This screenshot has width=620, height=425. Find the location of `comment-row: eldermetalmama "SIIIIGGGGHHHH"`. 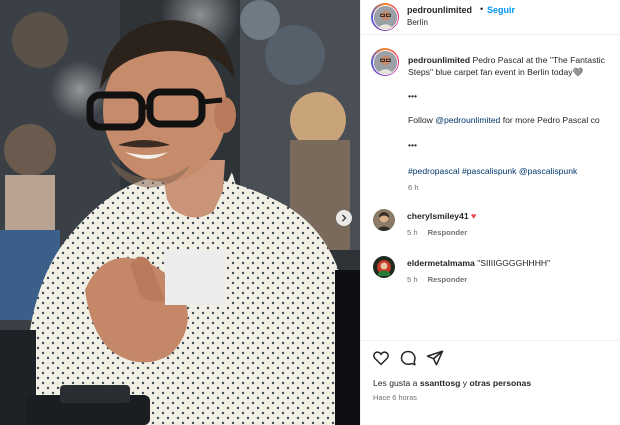

comment-row: eldermetalmama "SIIIIGGGGHHHH" is located at coordinates (478, 263).